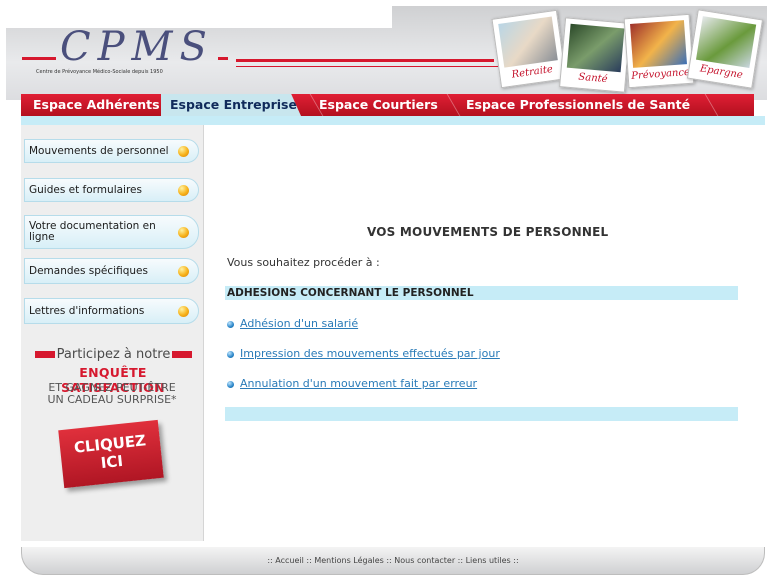 The height and width of the screenshot is (577, 767). Describe the element at coordinates (289, 560) in the screenshot. I see `footer-link-accueil: Accueil` at that location.